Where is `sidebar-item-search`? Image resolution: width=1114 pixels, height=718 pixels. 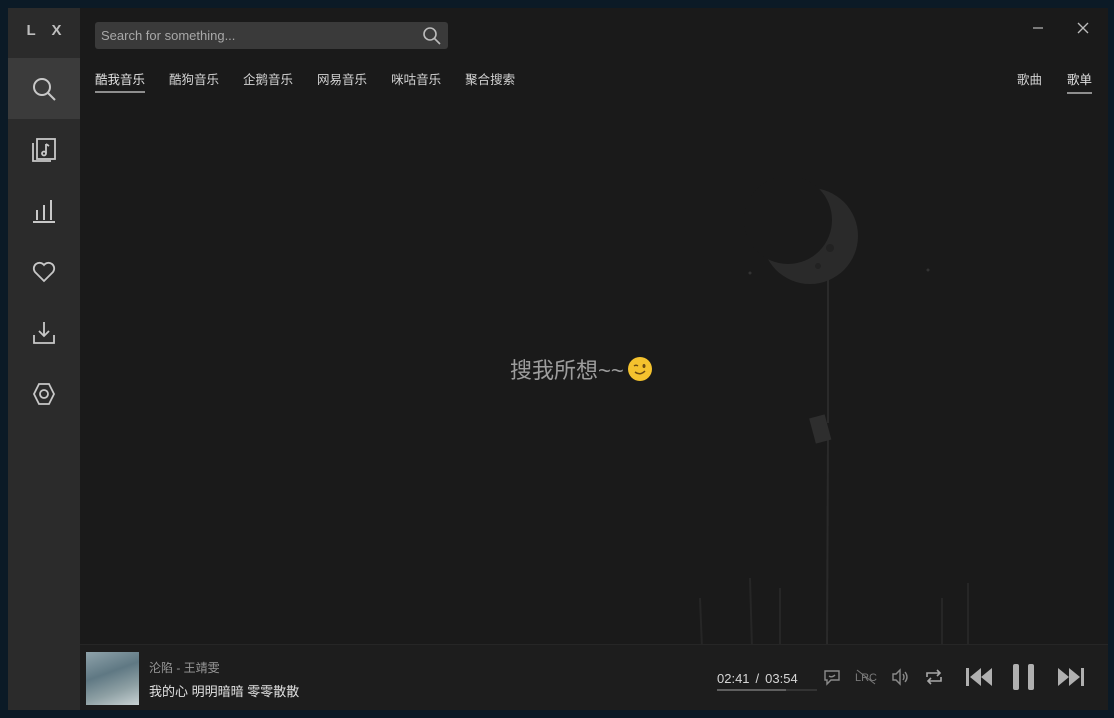 sidebar-item-search is located at coordinates (44, 88).